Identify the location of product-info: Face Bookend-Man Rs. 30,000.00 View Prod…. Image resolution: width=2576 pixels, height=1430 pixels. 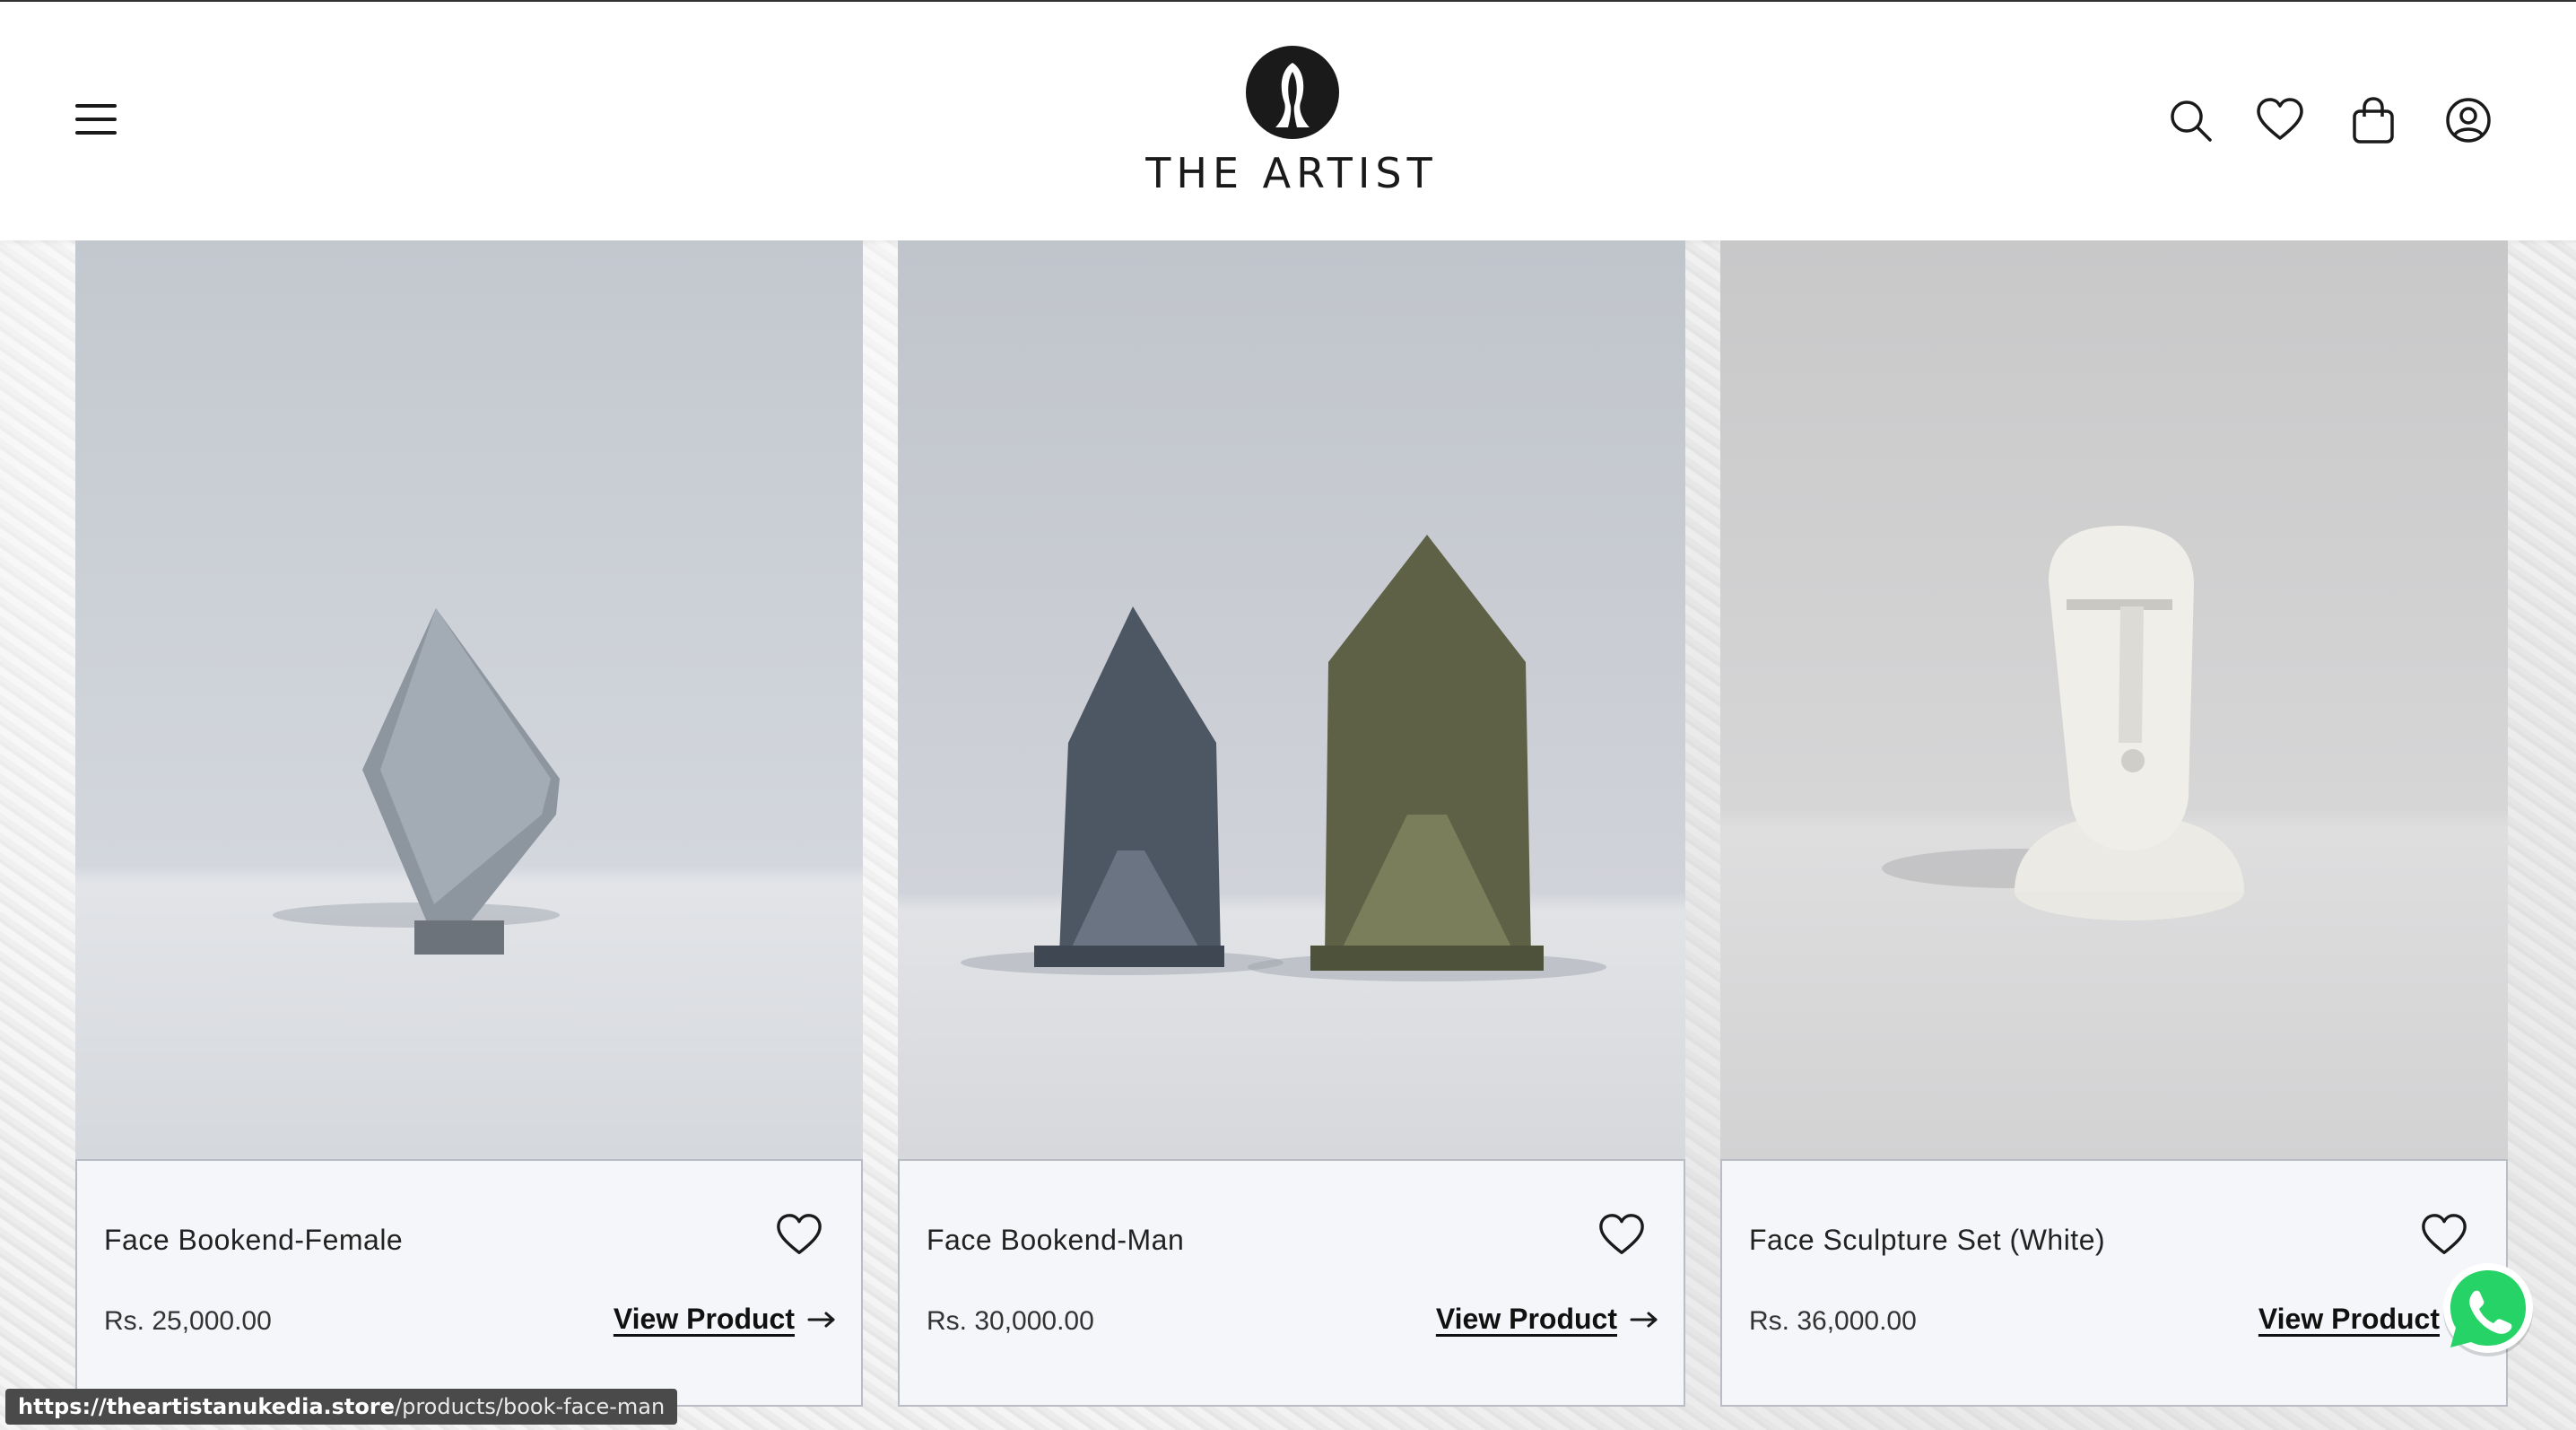
(1291, 1283).